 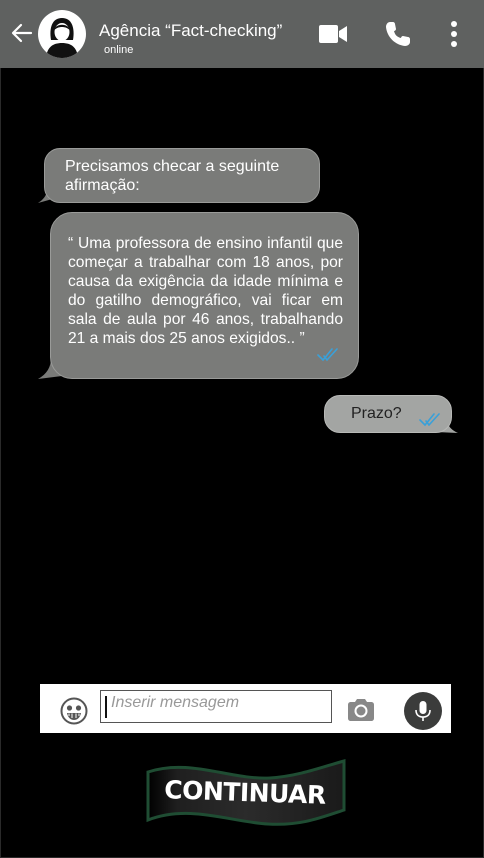 I want to click on message-bubble-incoming: Precisamos checar a seguinte afirmação:, so click(x=182, y=175).